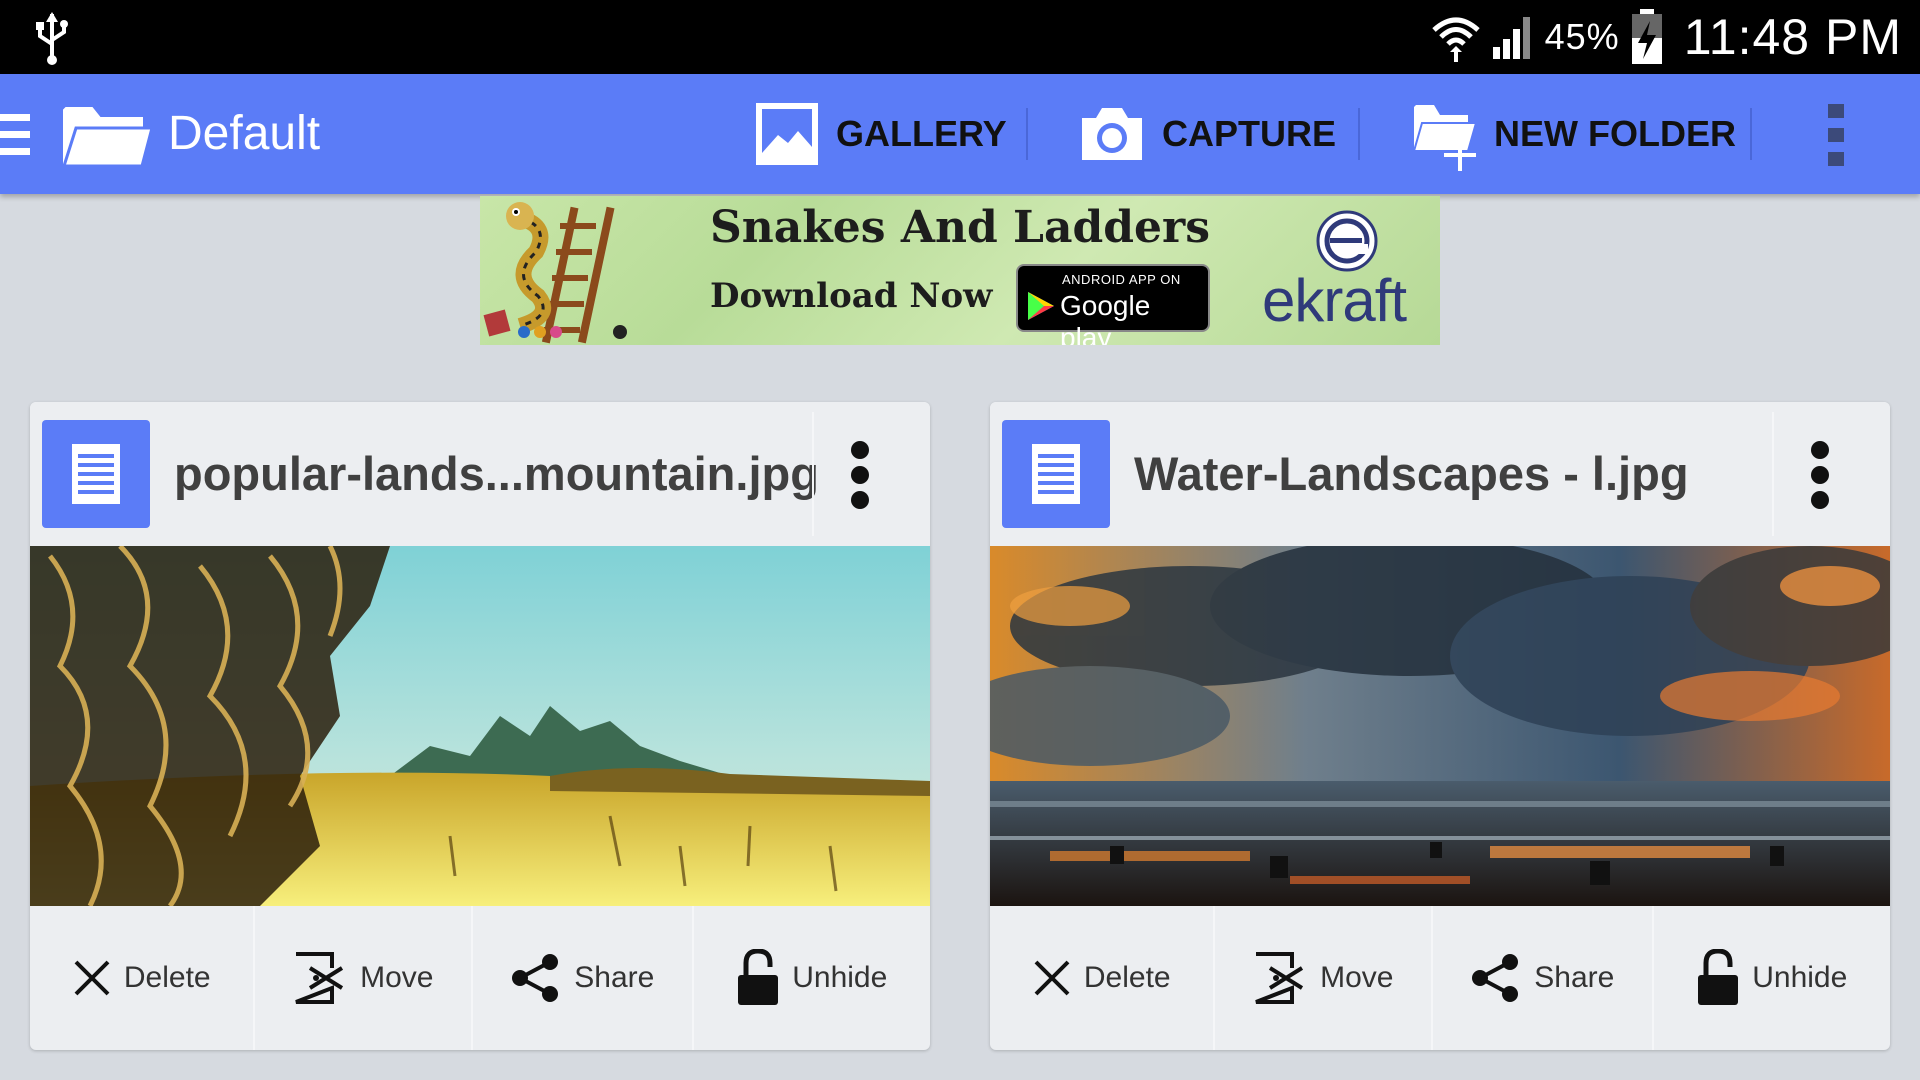 The width and height of the screenshot is (1920, 1080). Describe the element at coordinates (1105, 317) in the screenshot. I see `store-big-text: Google play` at that location.